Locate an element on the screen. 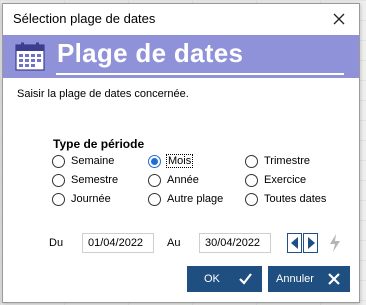 The height and width of the screenshot is (305, 366). cancel-button: Annuler is located at coordinates (309, 279).